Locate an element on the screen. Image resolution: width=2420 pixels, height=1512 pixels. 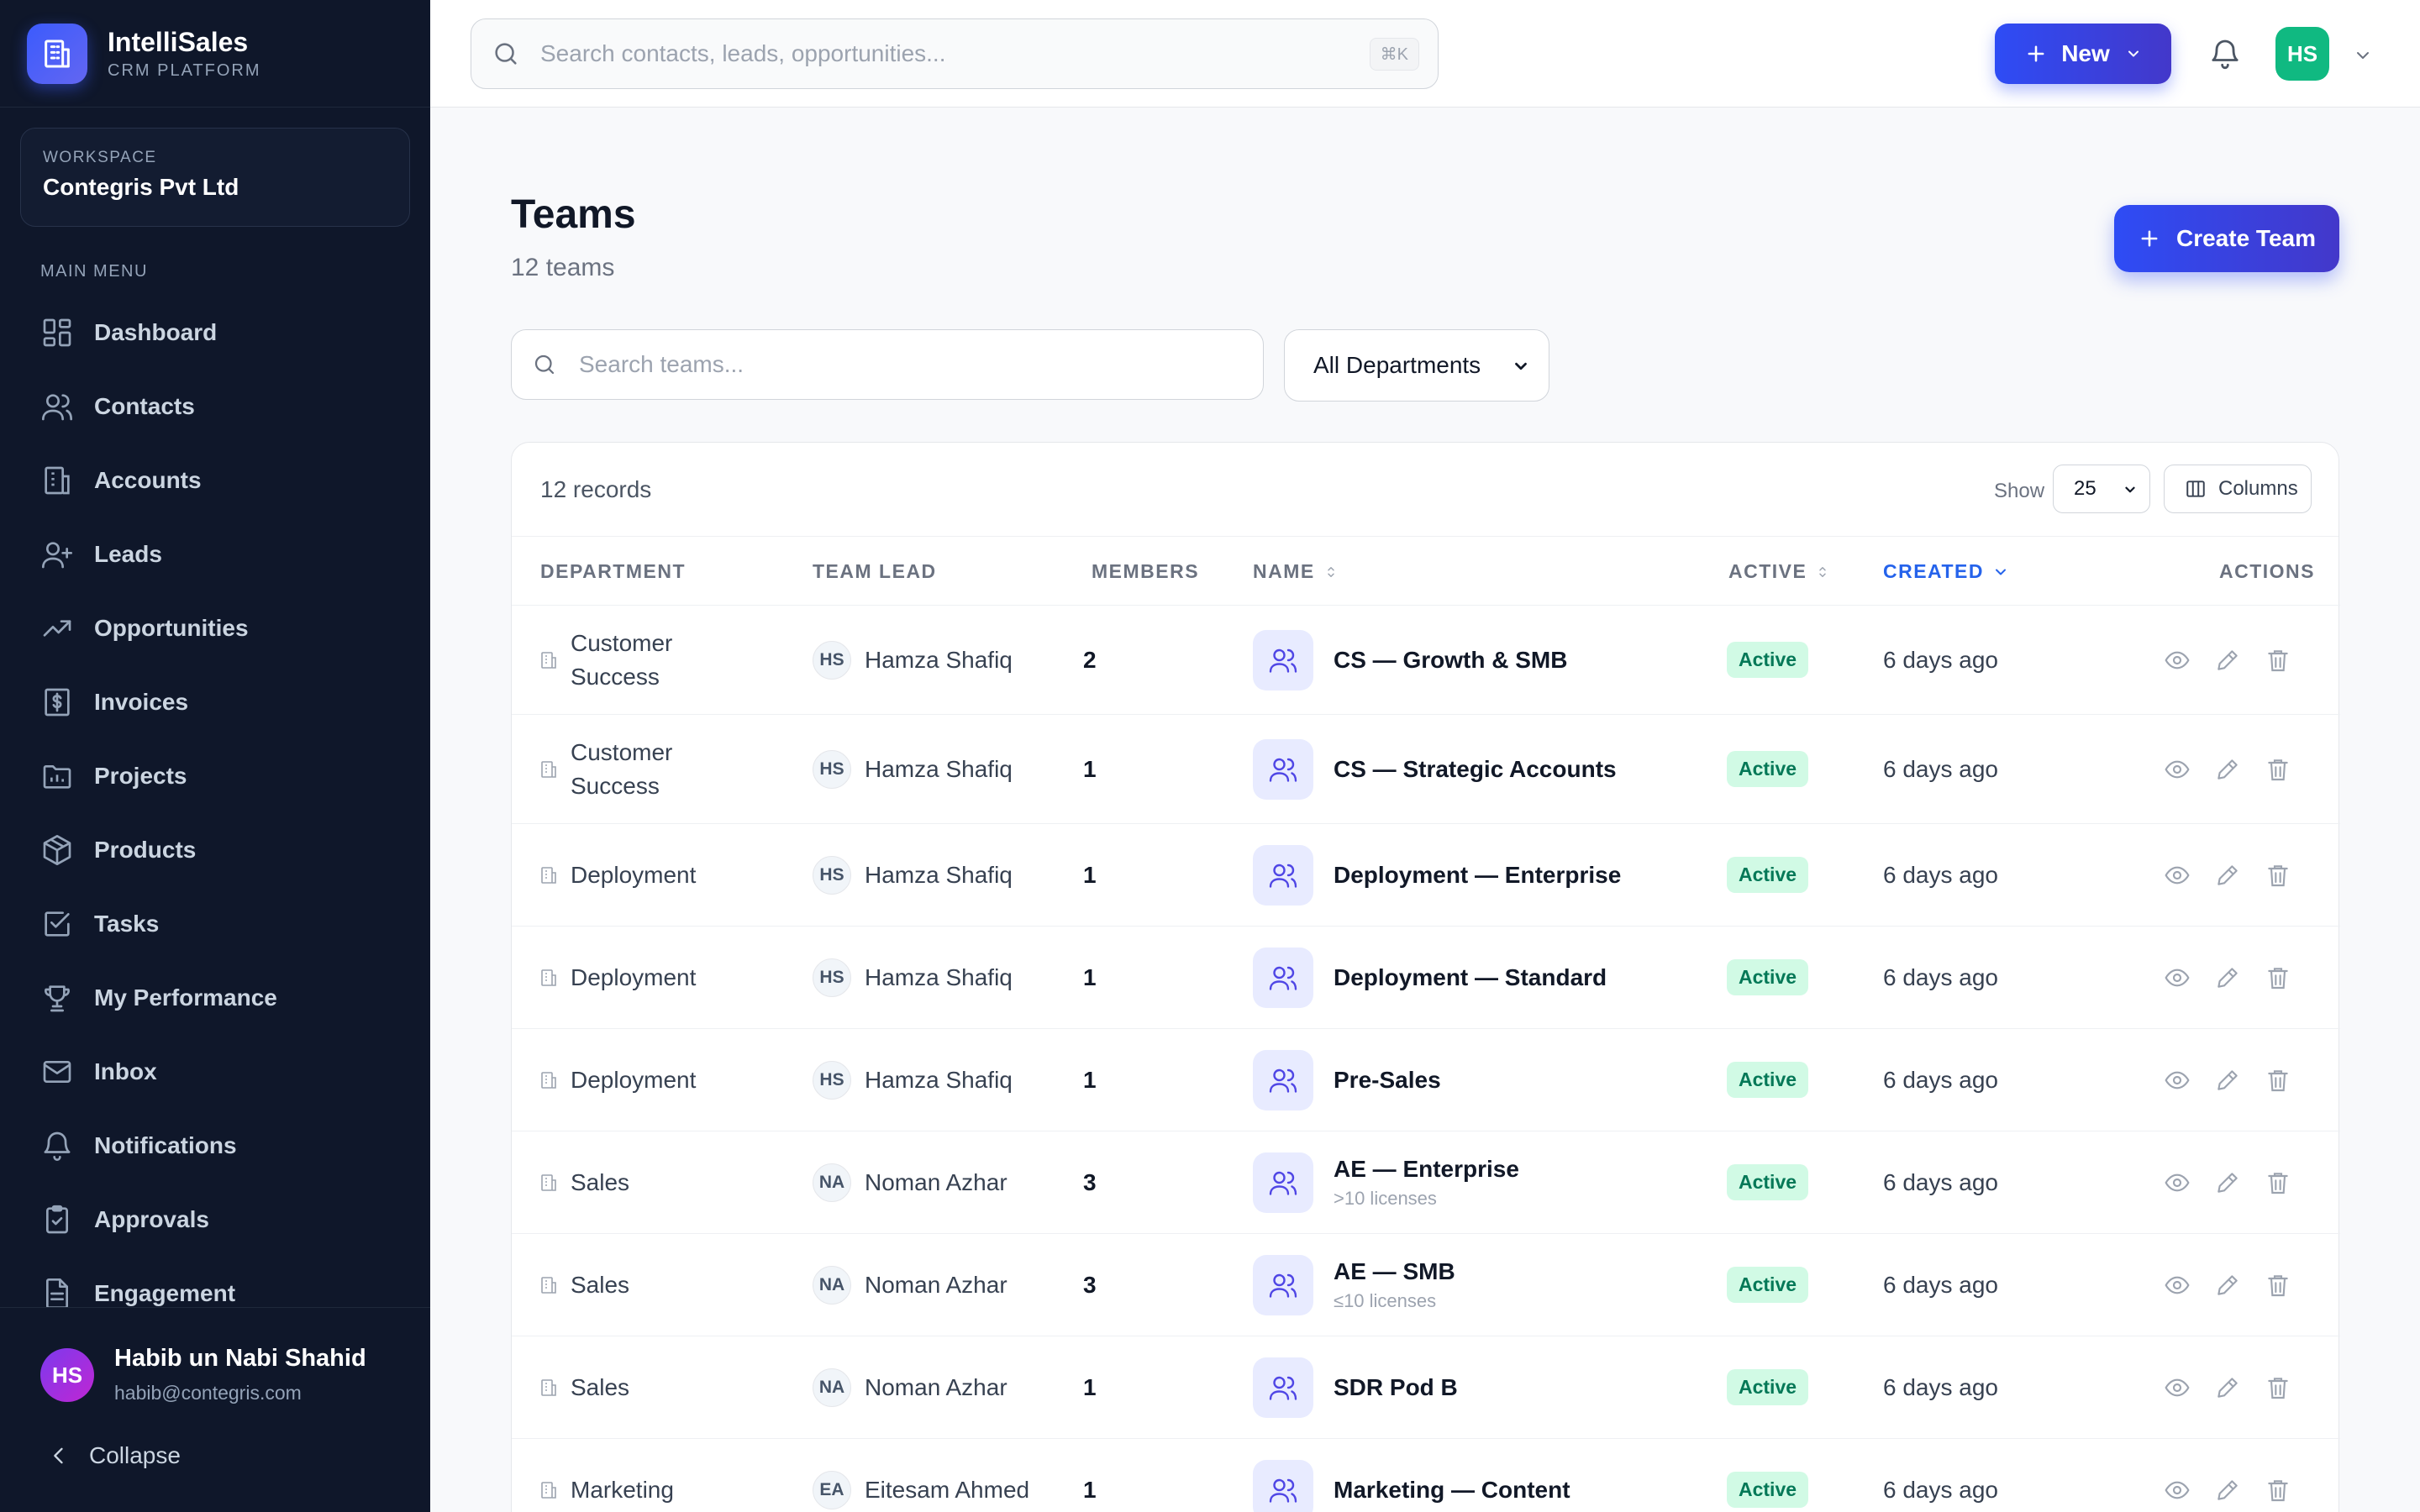
sidebar-item-products: Products is located at coordinates (215, 850).